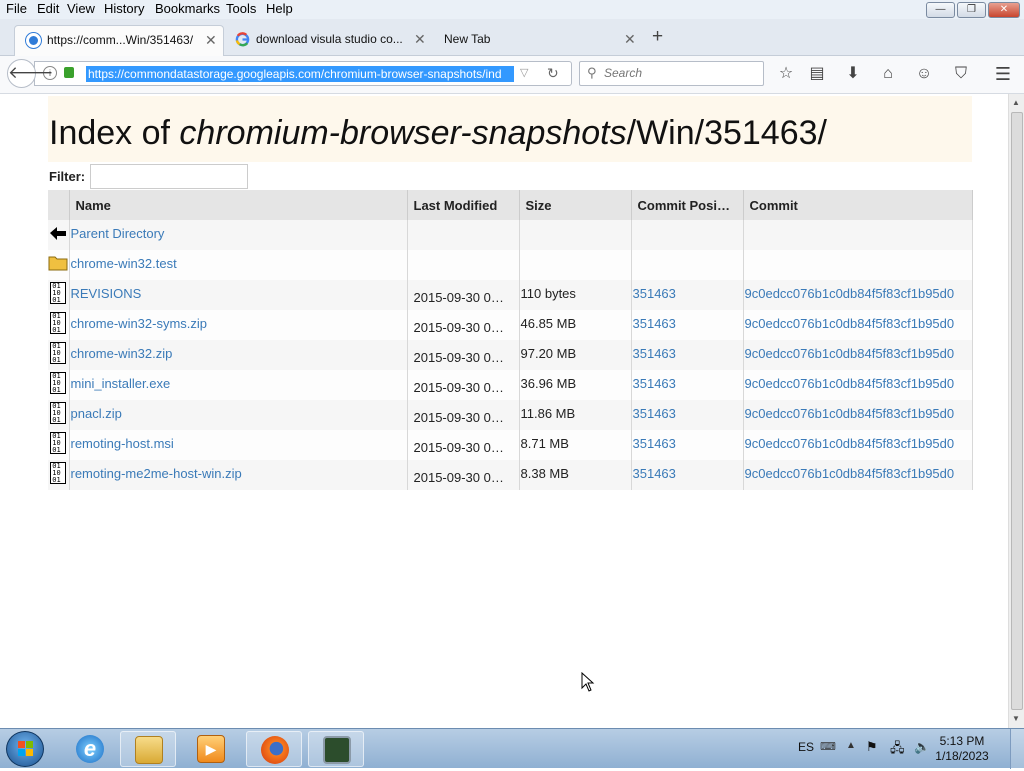 This screenshot has height=771, width=1024. Describe the element at coordinates (575, 205) in the screenshot. I see `column-header-size: Size` at that location.